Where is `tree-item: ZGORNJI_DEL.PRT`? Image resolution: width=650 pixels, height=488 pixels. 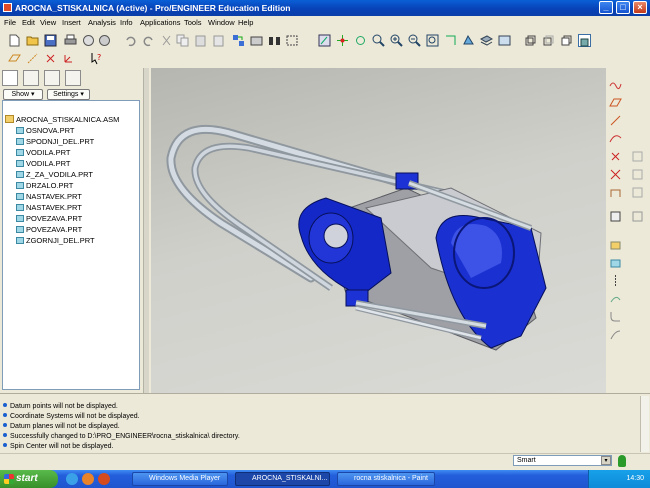 tree-item: ZGORNJI_DEL.PRT is located at coordinates (55, 240).